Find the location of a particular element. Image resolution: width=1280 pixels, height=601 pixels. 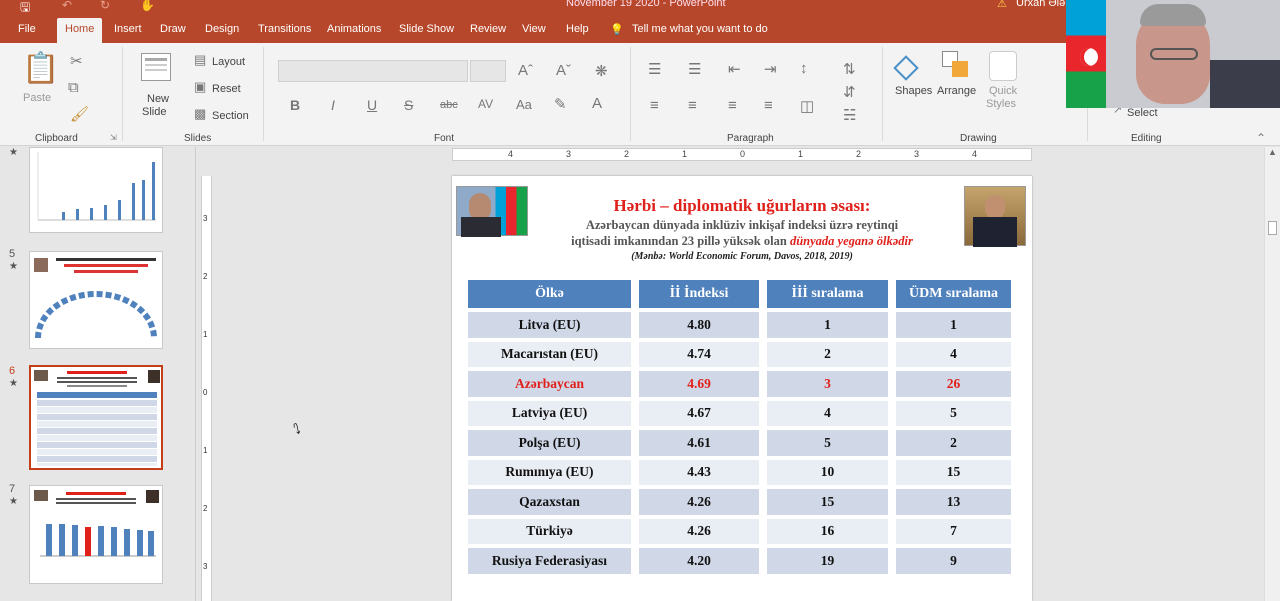

tab-animations: Animations is located at coordinates (354, 29).